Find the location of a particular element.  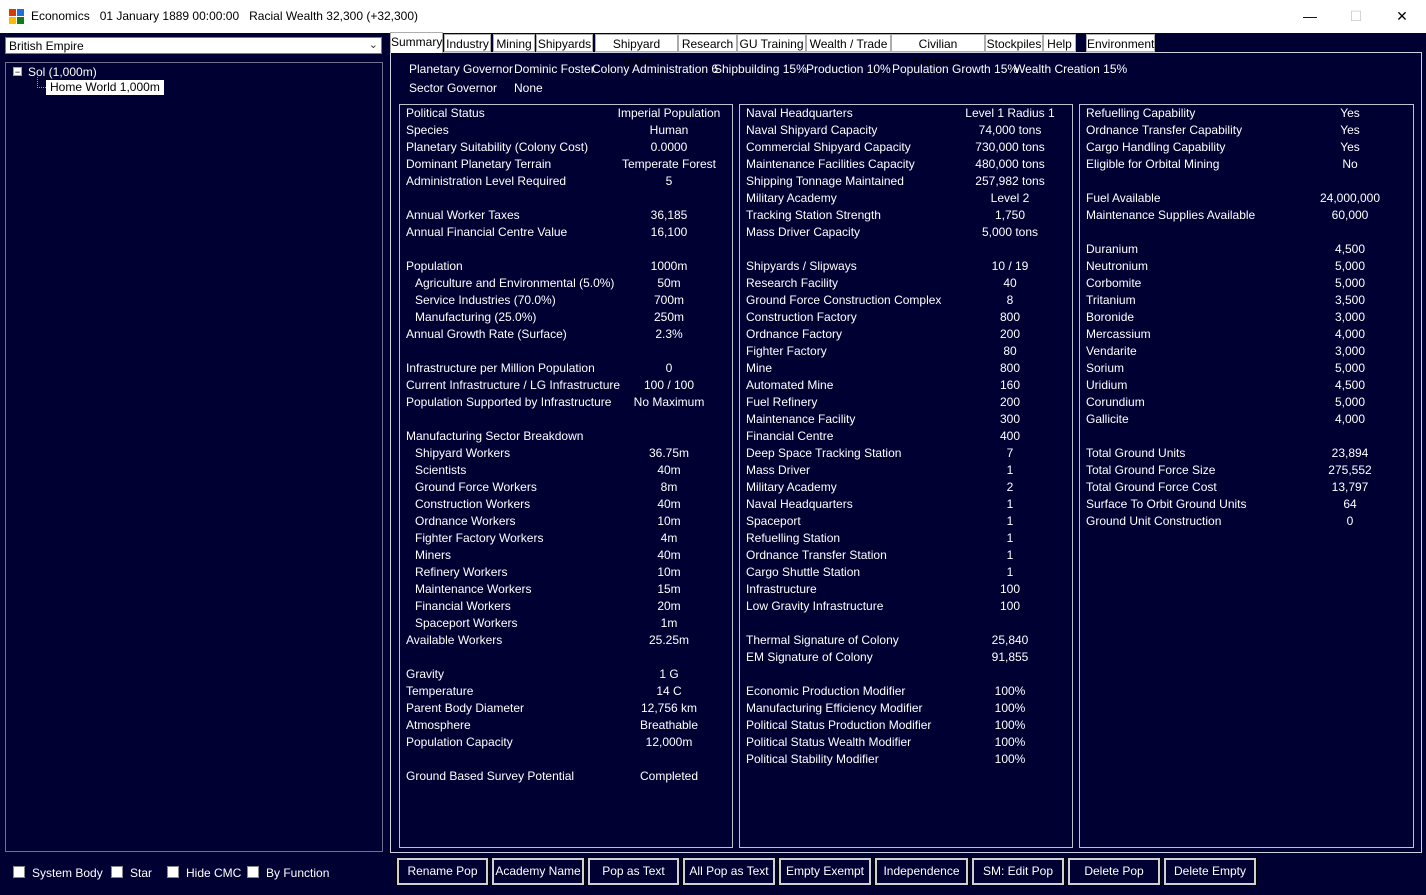

col2-row-value: 8 is located at coordinates (1010, 300).